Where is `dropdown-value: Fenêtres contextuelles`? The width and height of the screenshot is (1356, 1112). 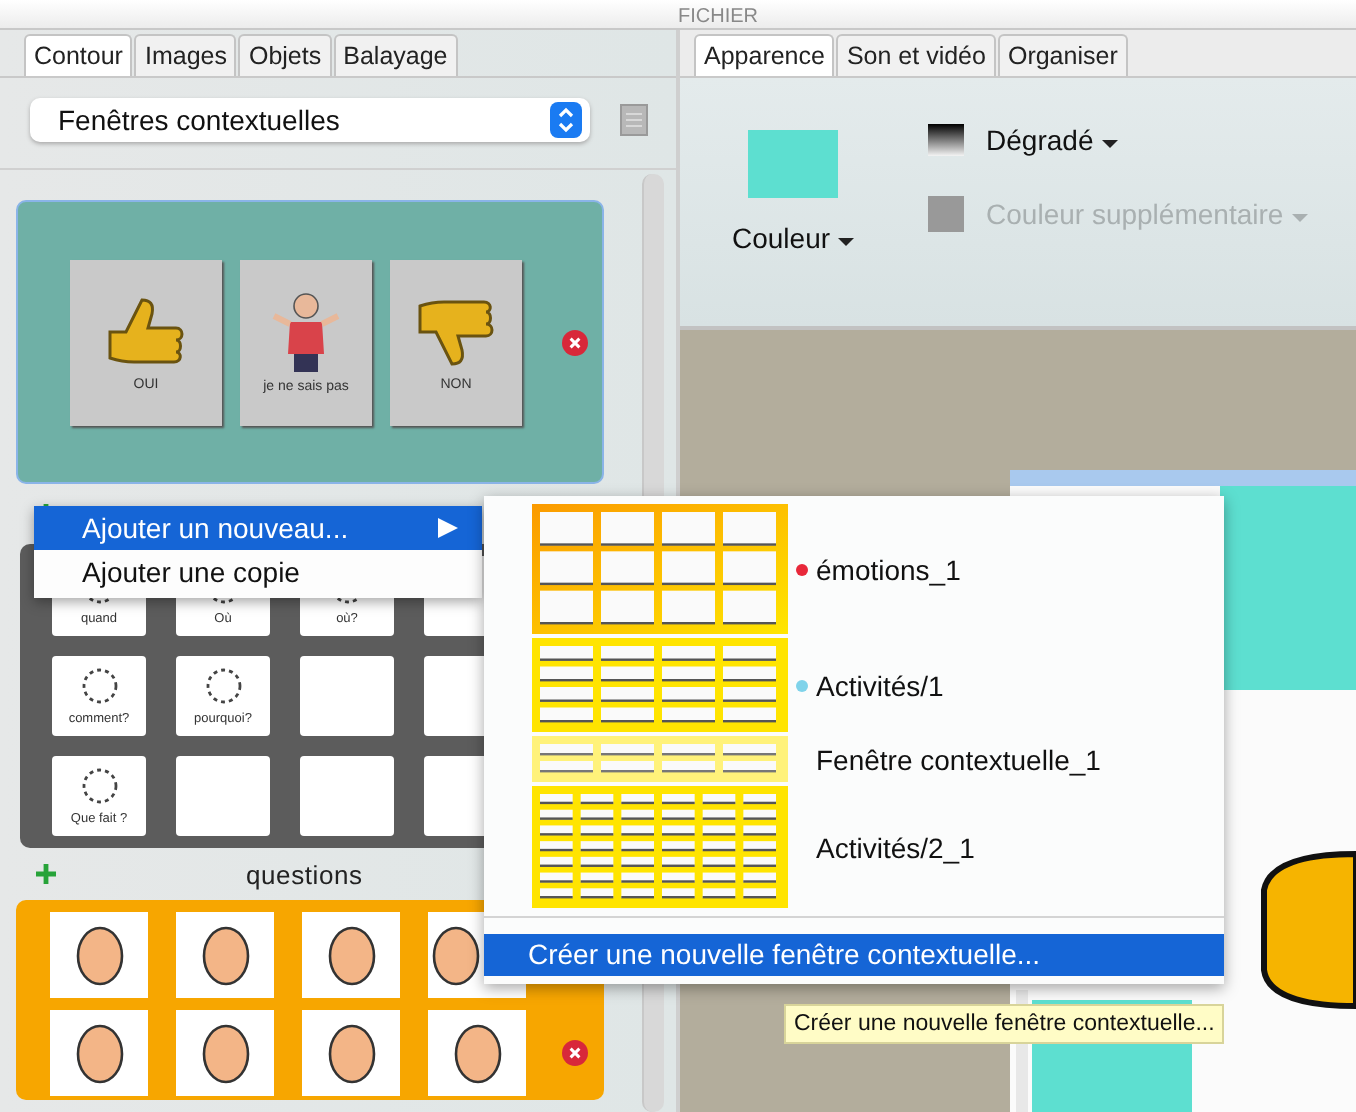
dropdown-value: Fenêtres contextuelles is located at coordinates (199, 120).